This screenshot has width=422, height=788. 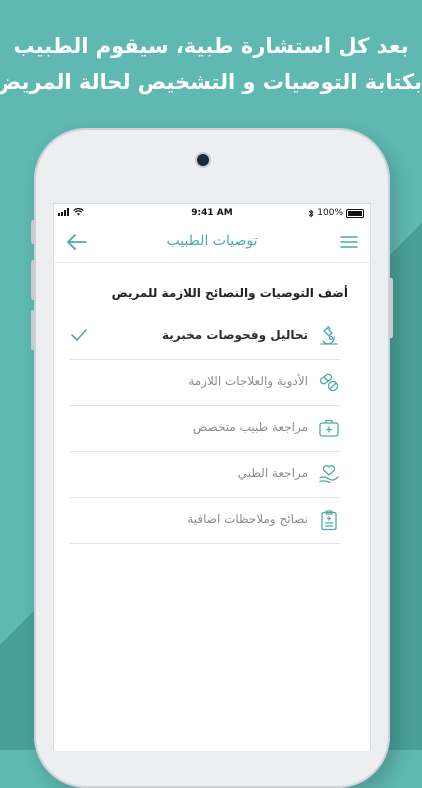 I want to click on status-right: 100%, so click(x=336, y=213).